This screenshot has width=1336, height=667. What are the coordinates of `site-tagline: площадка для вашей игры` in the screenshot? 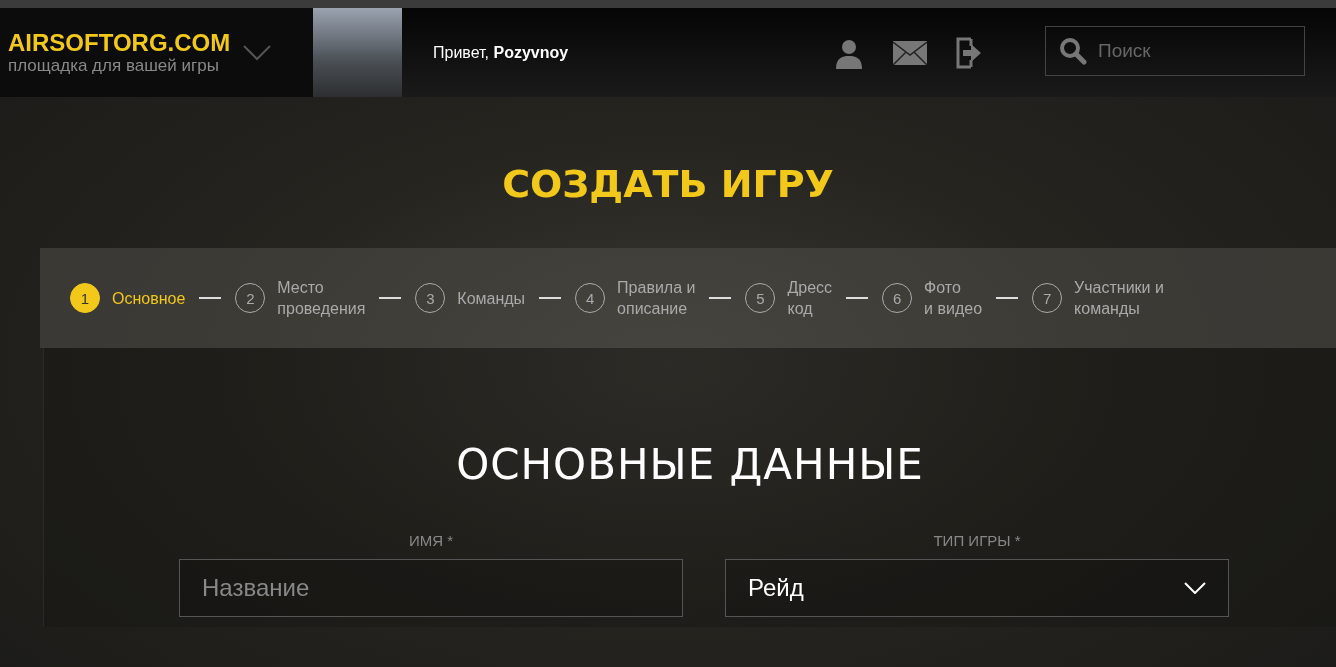 It's located at (114, 65).